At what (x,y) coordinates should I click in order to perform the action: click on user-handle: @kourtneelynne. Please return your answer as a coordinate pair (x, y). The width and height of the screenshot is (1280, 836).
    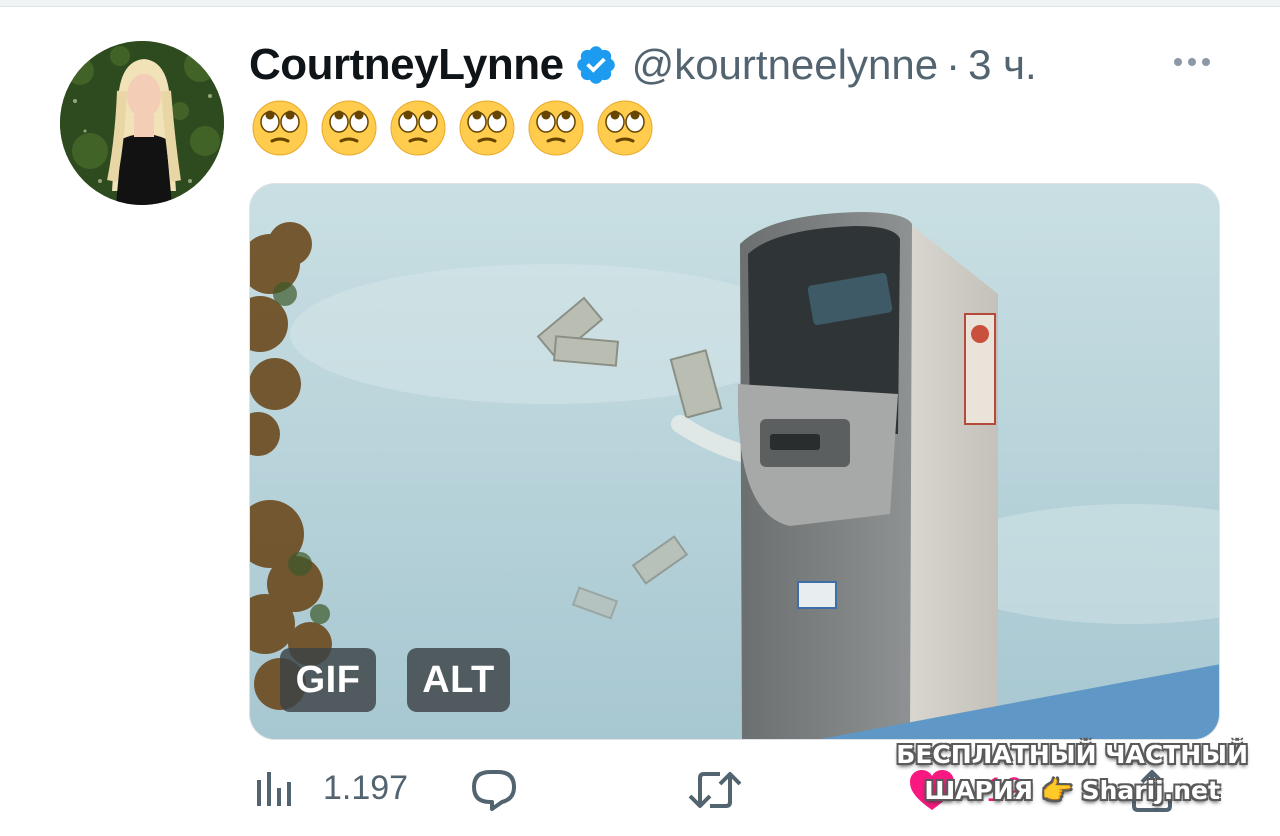
    Looking at the image, I should click on (785, 65).